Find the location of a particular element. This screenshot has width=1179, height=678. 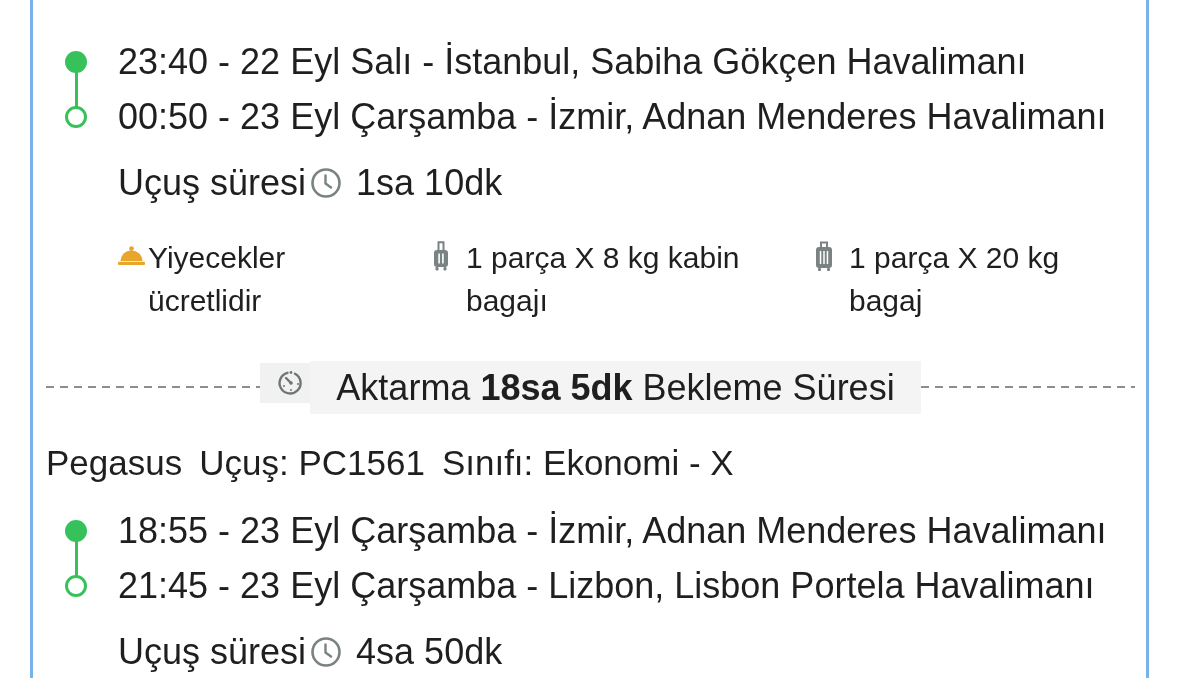

departure-info: 23:40 - 22 Eyl Salı - İstanbul, Sabiha Gökçen Havalimanı is located at coordinates (572, 62).